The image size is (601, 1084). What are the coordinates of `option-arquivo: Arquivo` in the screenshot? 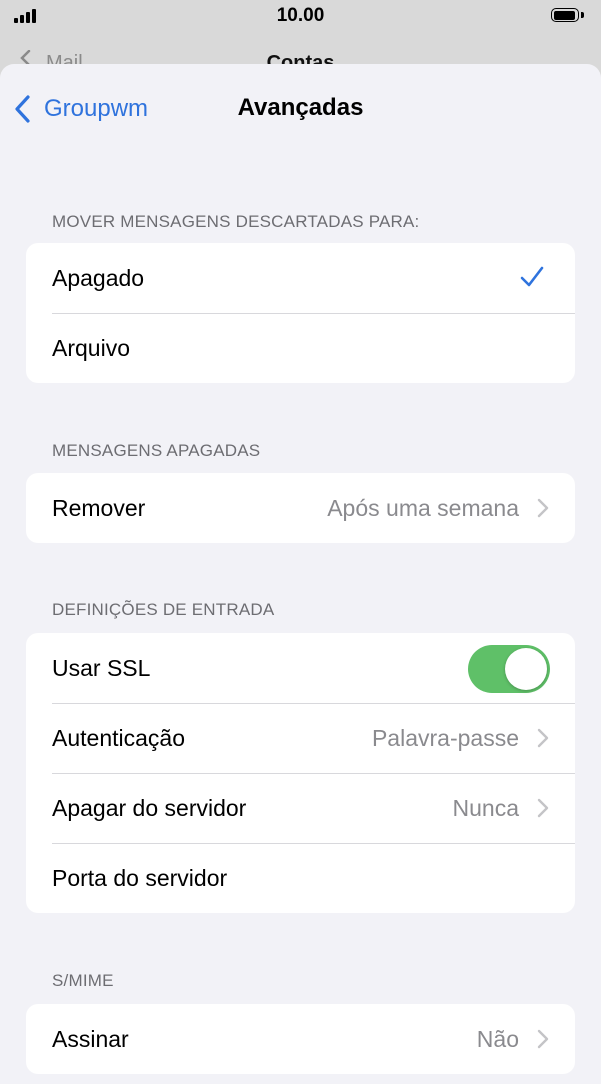 It's located at (300, 348).